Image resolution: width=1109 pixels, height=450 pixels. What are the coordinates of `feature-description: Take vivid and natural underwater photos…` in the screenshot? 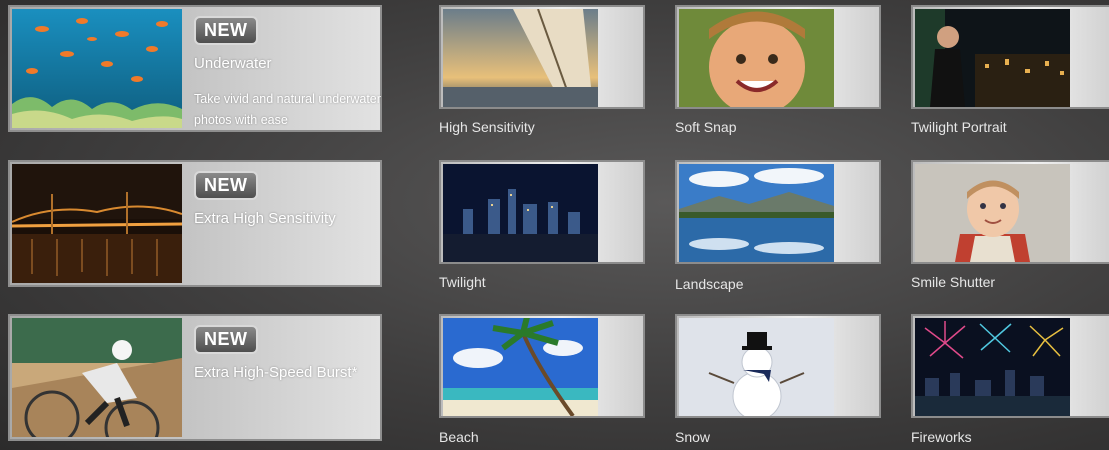 It's located at (287, 109).